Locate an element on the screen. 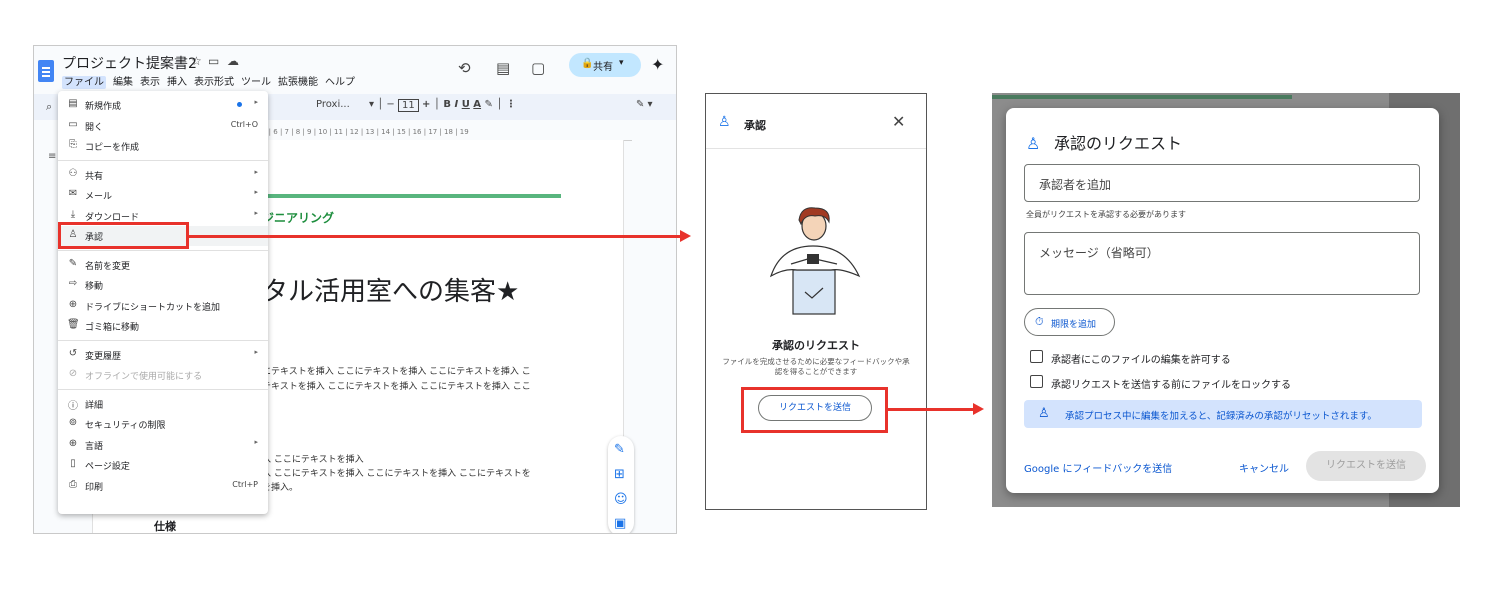 The image size is (1500, 600). new-badge-dot is located at coordinates (239, 104).